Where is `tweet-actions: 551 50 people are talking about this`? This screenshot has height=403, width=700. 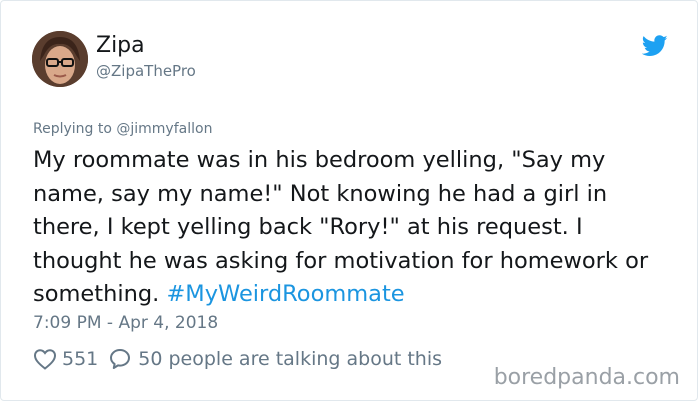 tweet-actions: 551 50 people are talking about this is located at coordinates (237, 359).